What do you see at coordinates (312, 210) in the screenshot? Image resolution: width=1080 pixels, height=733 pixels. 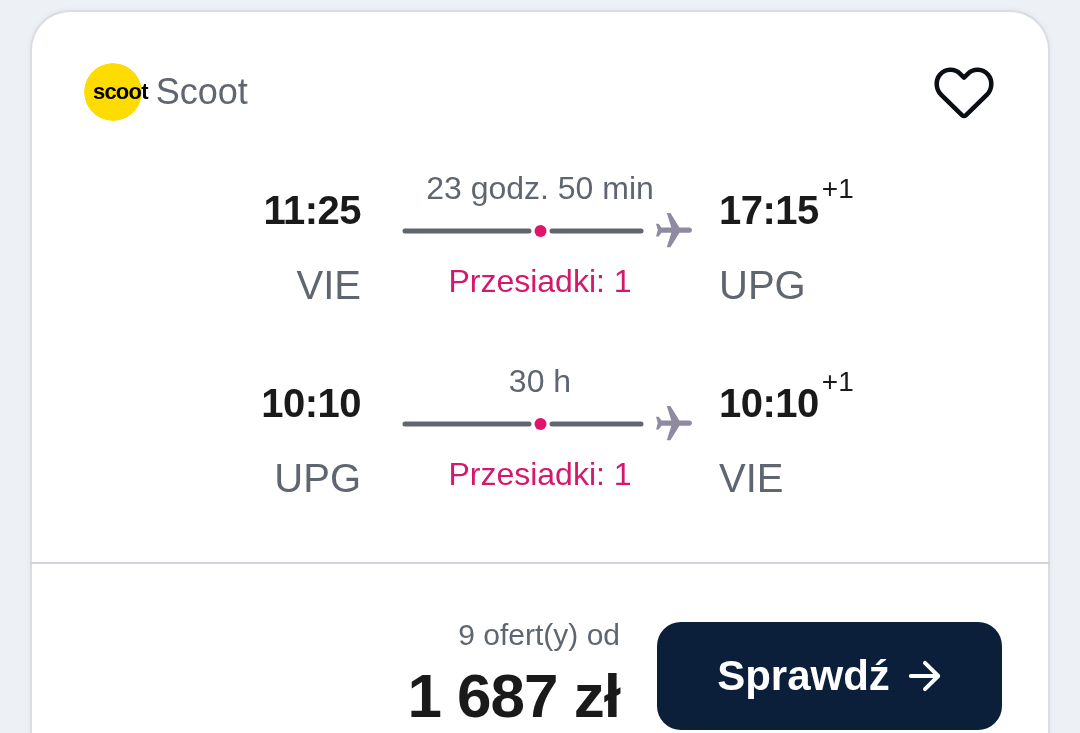 I see `departure-time: 11:25` at bounding box center [312, 210].